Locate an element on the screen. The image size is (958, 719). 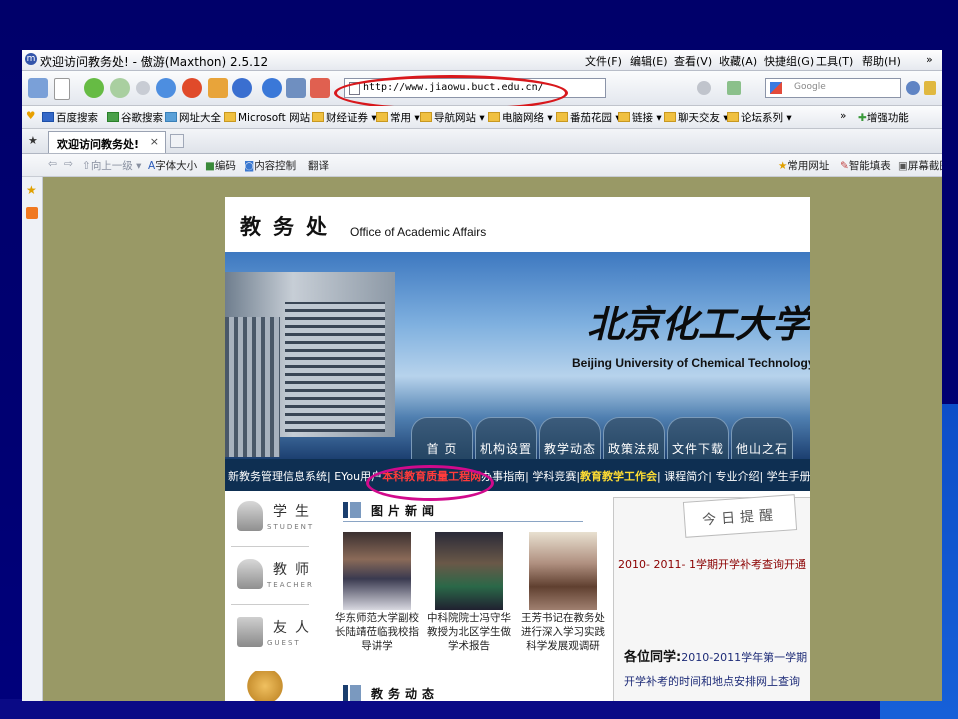
favorites-star-icon: ★ is located at coordinates (31, 190).